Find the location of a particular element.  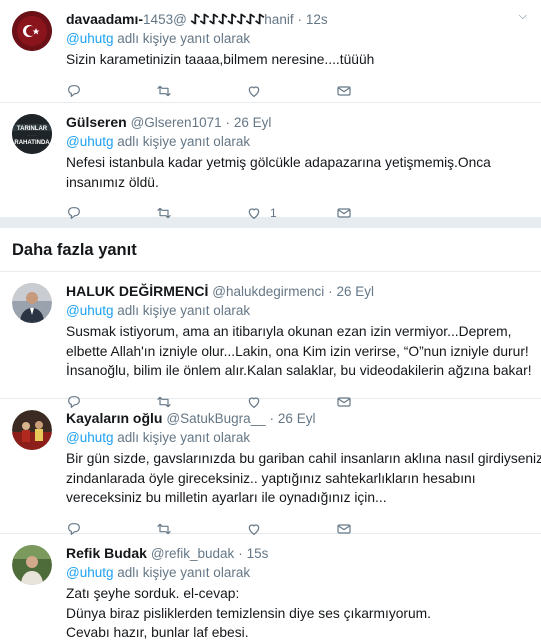

svg-text: TARINLAR is located at coordinates (32, 129).